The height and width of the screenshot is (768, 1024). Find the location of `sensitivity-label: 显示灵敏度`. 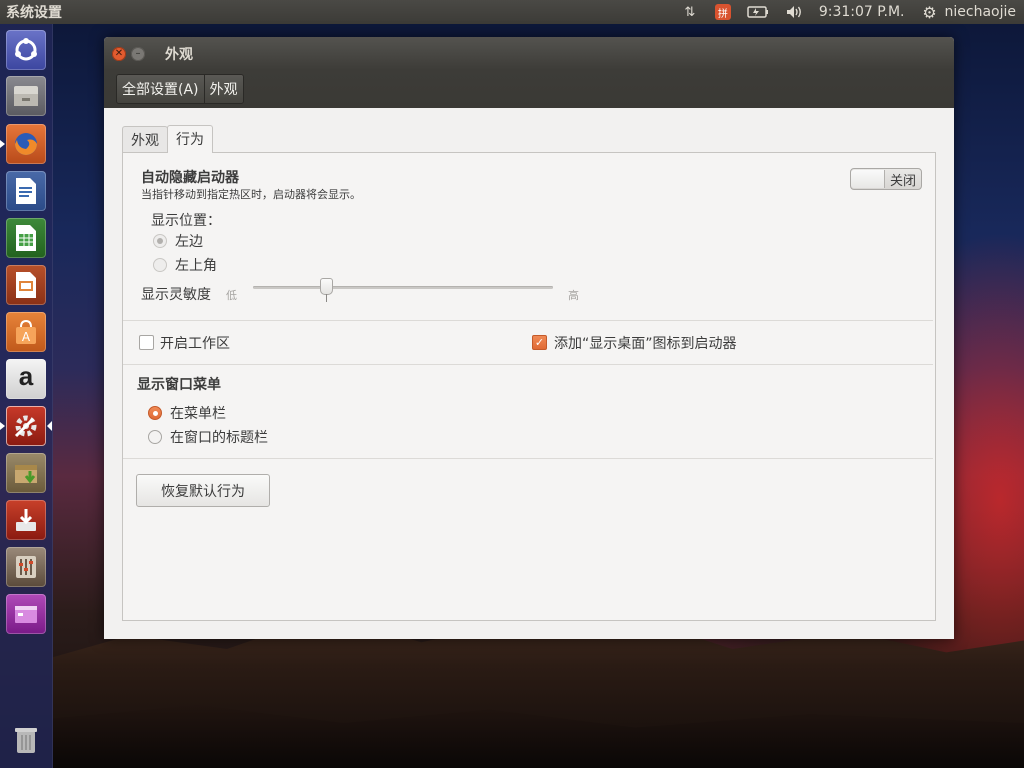

sensitivity-label: 显示灵敏度 is located at coordinates (176, 295).